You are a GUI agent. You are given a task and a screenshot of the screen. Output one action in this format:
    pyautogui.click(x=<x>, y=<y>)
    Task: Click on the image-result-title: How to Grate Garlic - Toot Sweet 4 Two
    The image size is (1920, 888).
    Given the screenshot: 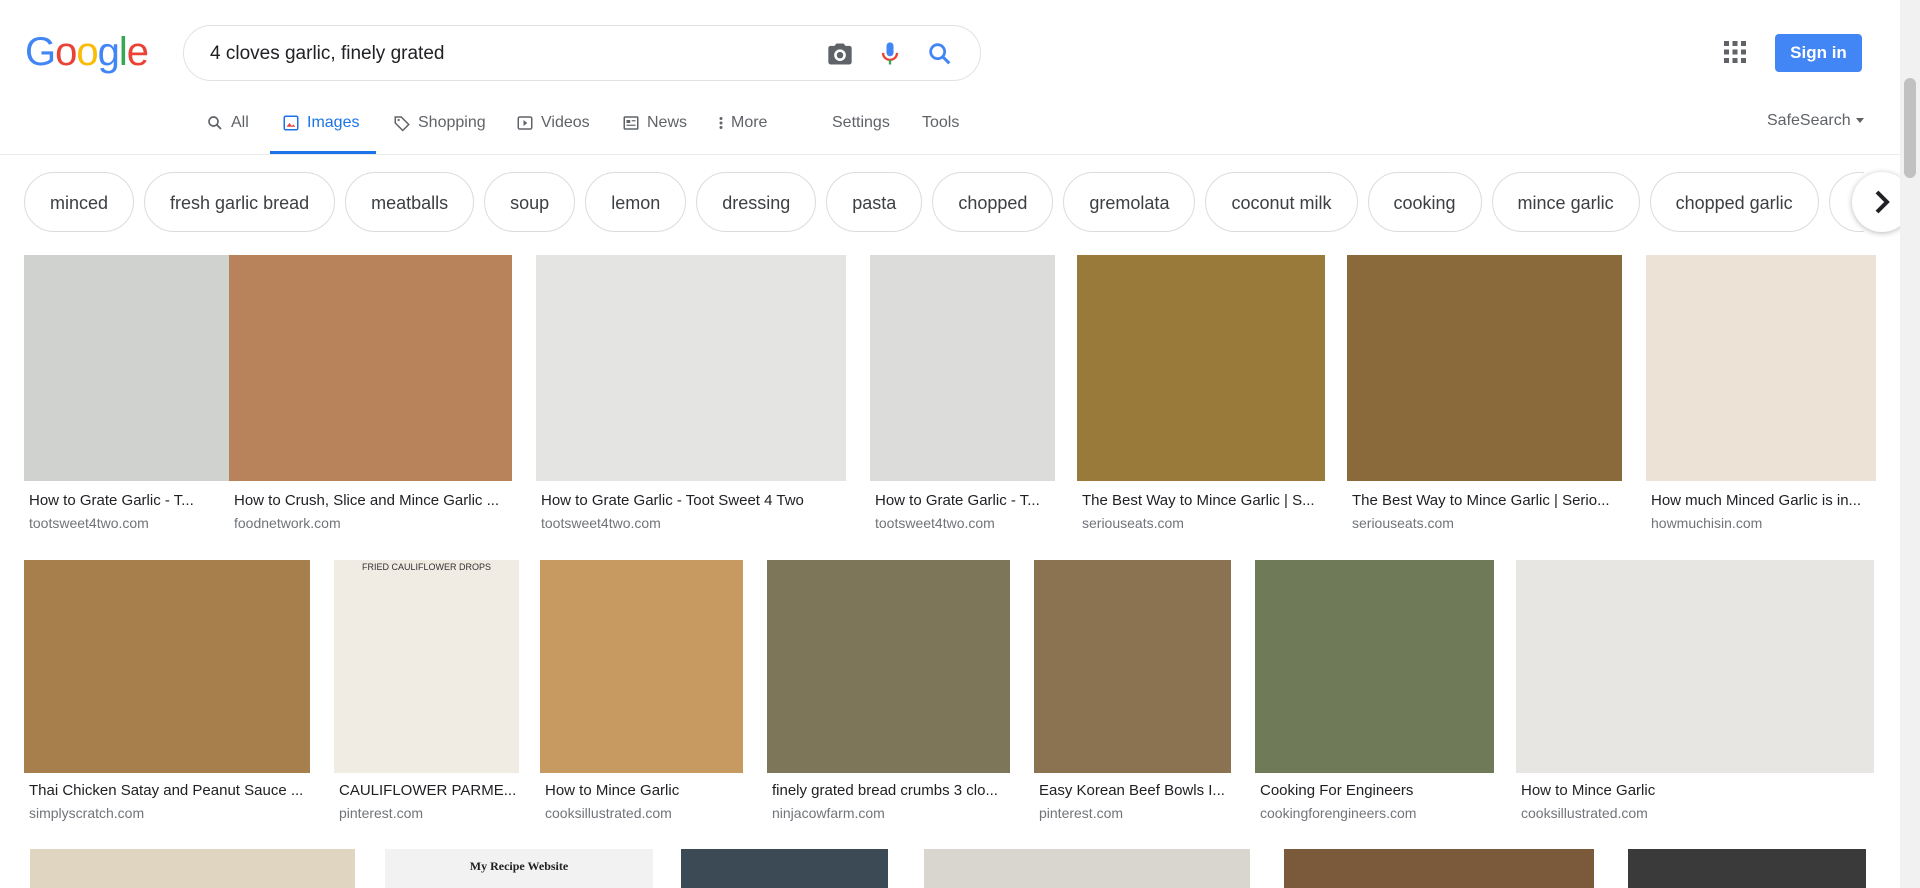 What is the action you would take?
    pyautogui.click(x=692, y=500)
    